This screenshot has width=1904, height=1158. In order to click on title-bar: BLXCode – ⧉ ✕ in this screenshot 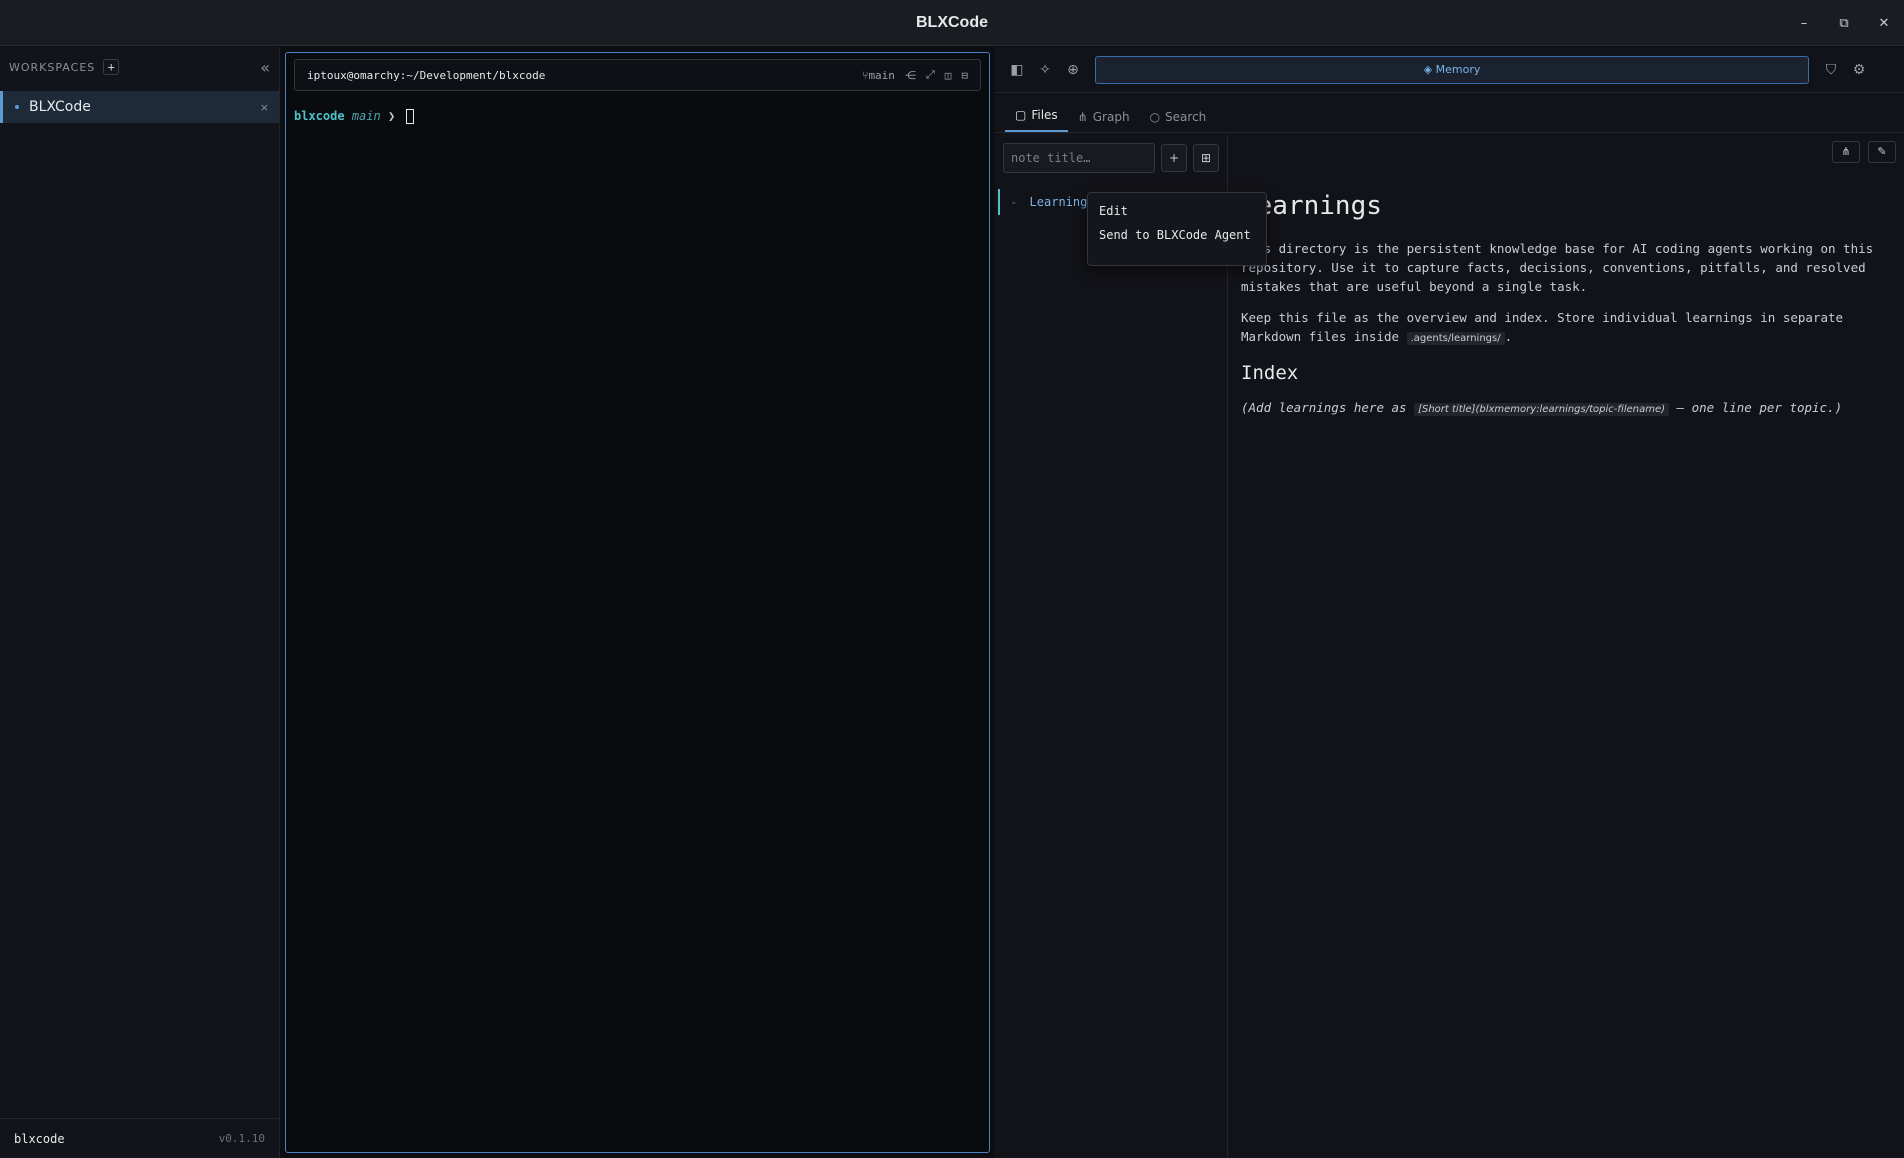, I will do `click(952, 23)`.